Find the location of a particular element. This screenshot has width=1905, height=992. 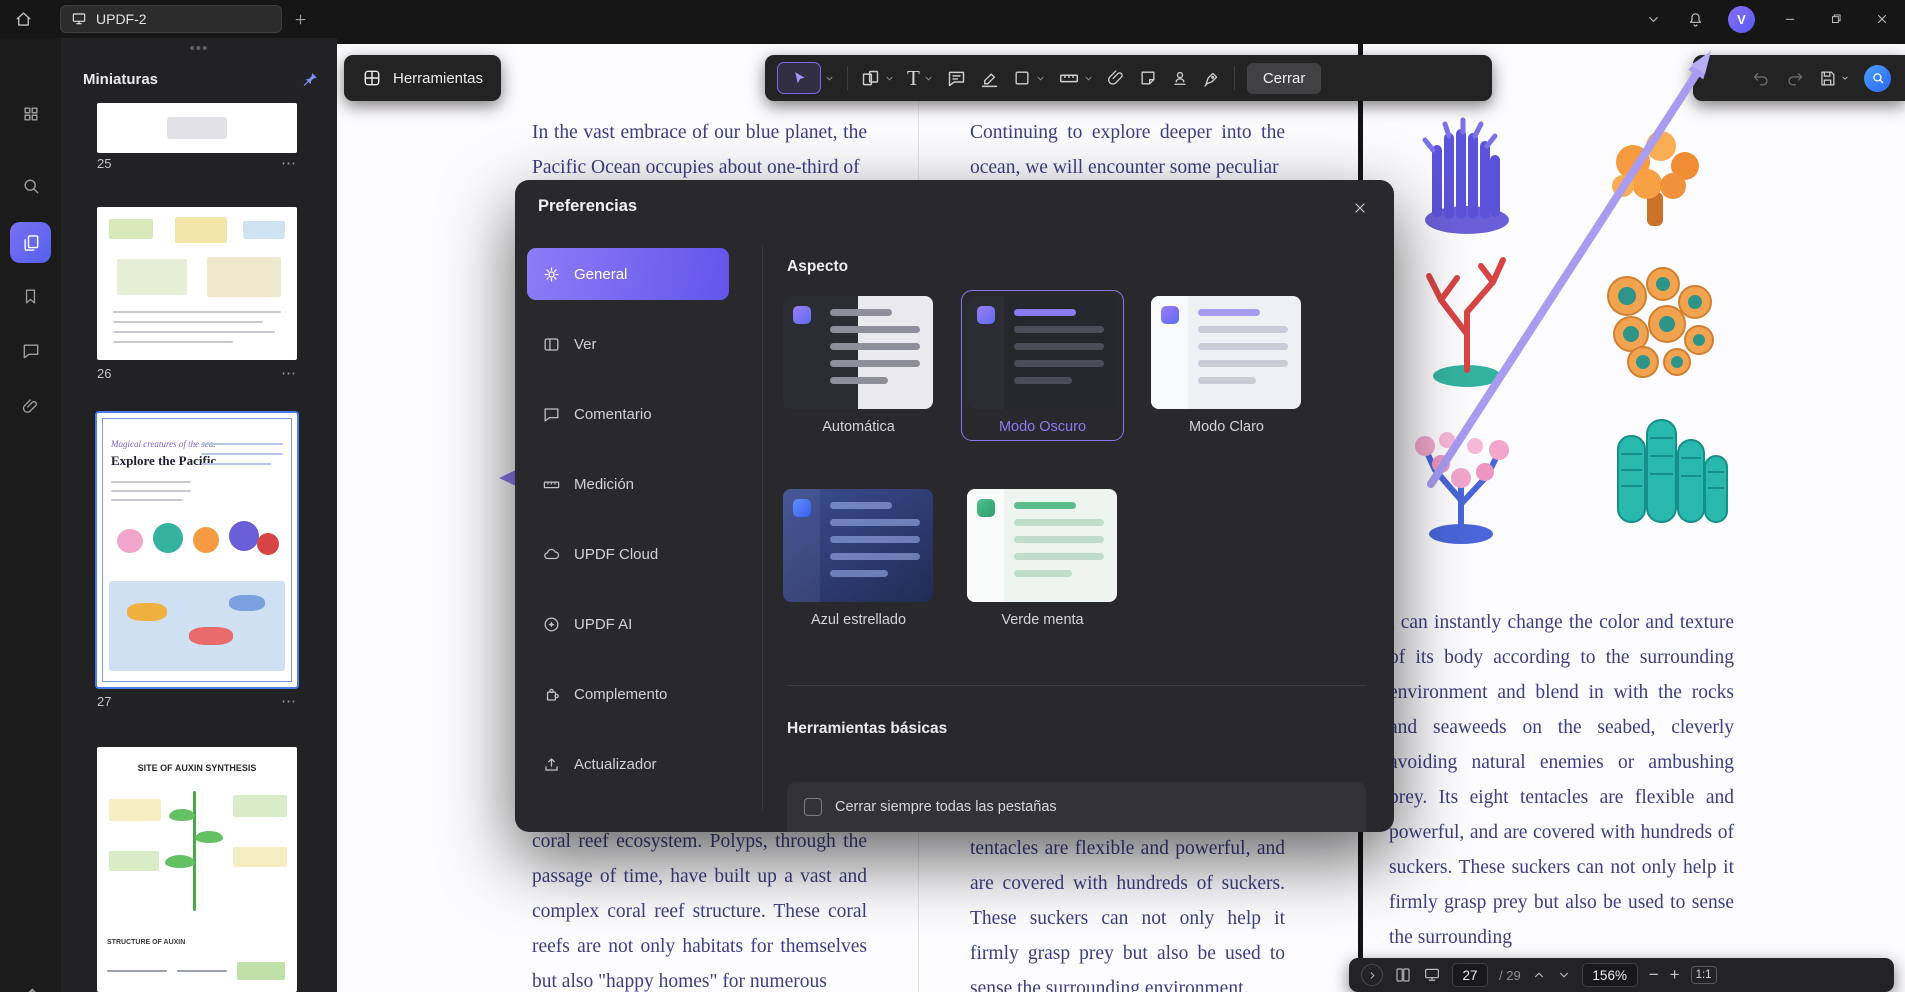

stamp-tool is located at coordinates (1180, 78).